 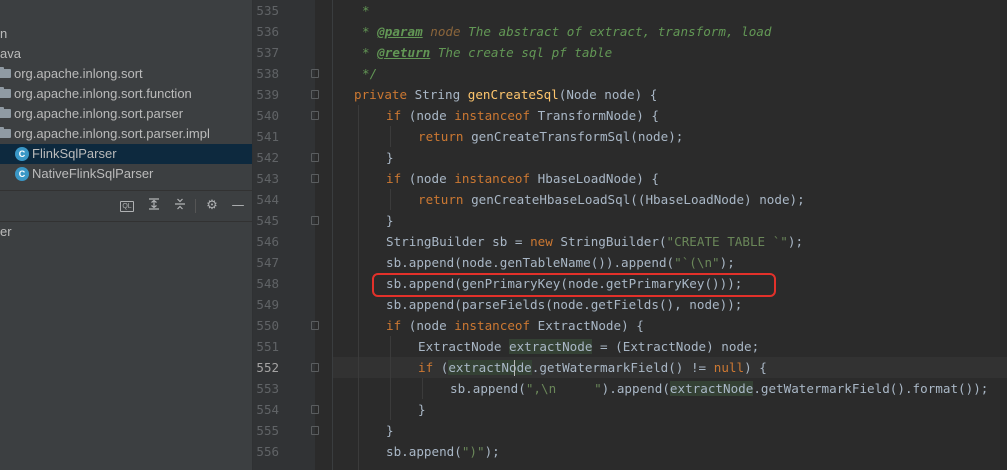 I want to click on code-text: sb.append(node.genTableName()).append(, so click(x=530, y=262).